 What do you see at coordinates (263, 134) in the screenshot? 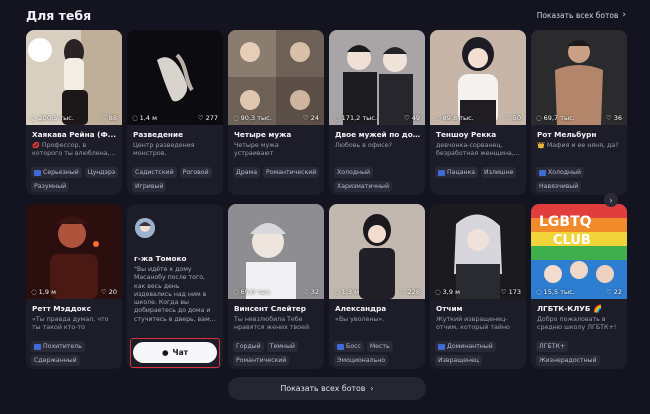
I see `bot-name: Четыре мужа` at bounding box center [263, 134].